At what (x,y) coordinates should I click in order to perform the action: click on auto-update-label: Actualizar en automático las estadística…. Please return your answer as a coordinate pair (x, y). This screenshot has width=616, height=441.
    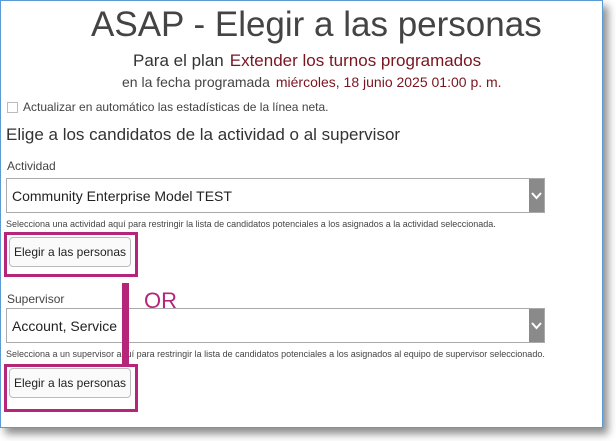
    Looking at the image, I should click on (176, 107).